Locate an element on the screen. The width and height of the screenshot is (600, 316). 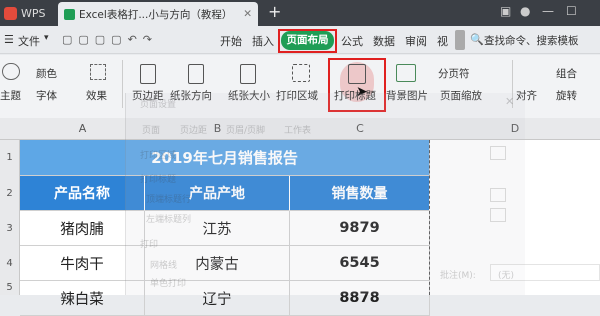
dialog-tab: 页面 is located at coordinates (151, 129).